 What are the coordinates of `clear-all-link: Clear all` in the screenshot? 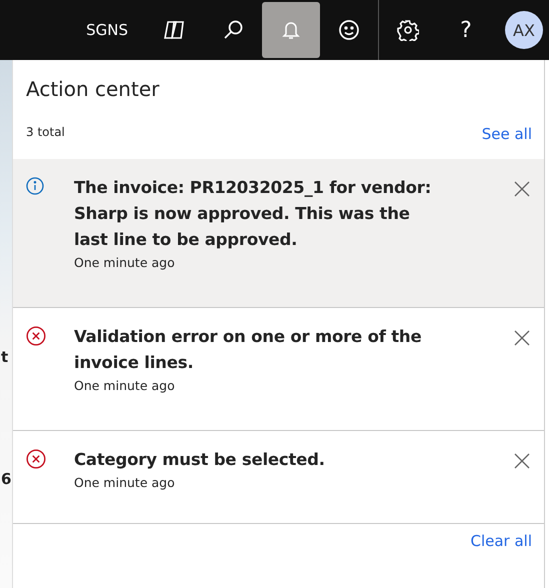 It's located at (501, 541).